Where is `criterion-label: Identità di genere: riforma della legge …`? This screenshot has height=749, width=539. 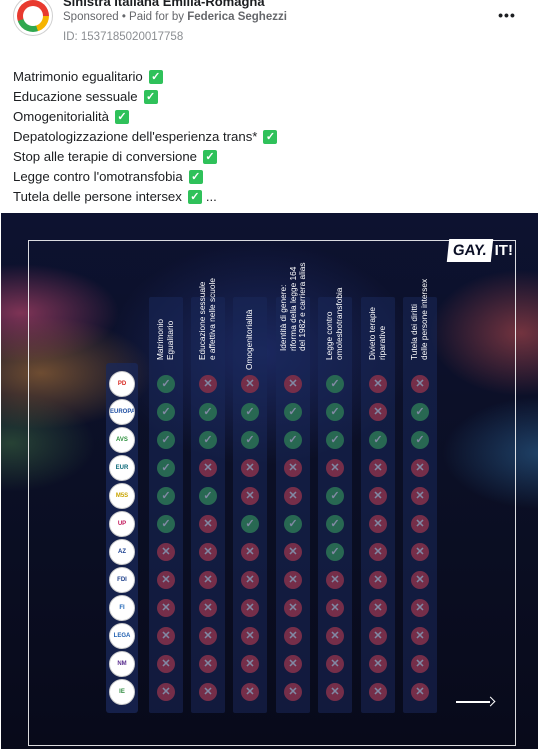 criterion-label: Identità di genere: riforma della legge … is located at coordinates (292, 306).